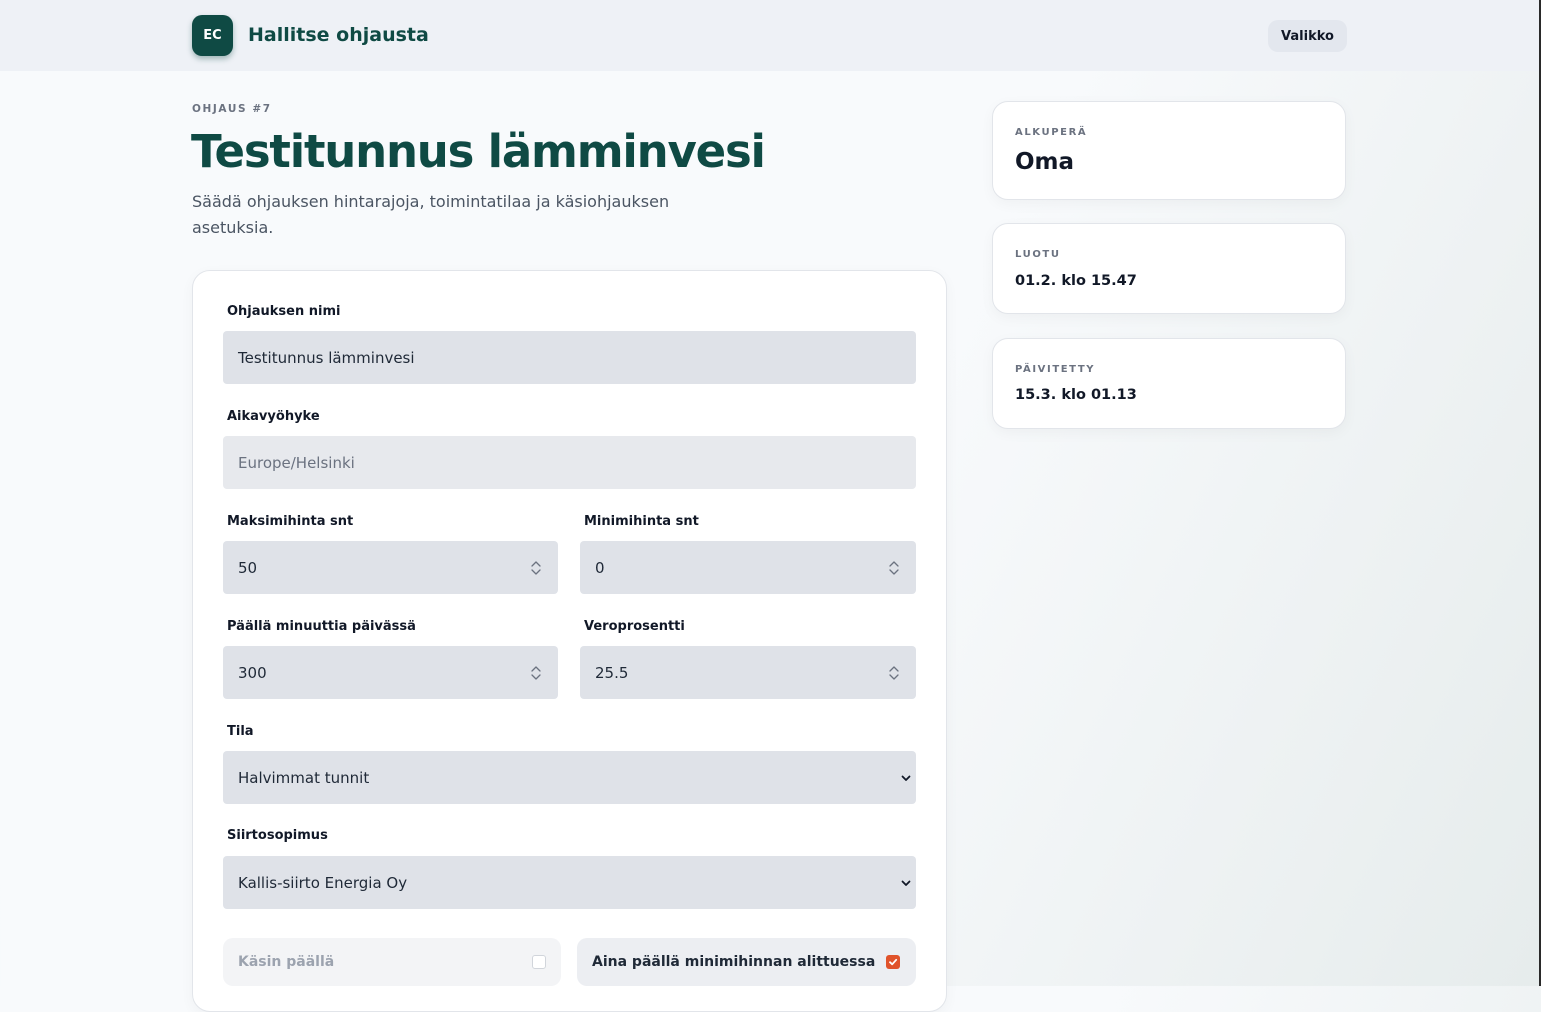  I want to click on name-input: Testitunnus lämminvesi, so click(569, 357).